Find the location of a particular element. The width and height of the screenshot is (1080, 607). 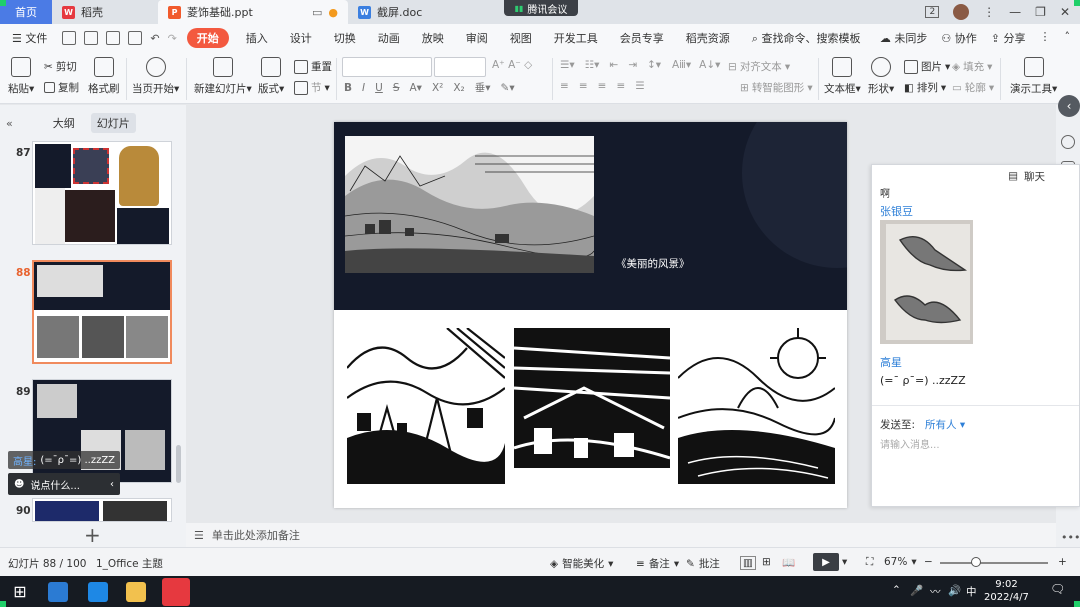

more-icon: ⋮ is located at coordinates (989, 12).